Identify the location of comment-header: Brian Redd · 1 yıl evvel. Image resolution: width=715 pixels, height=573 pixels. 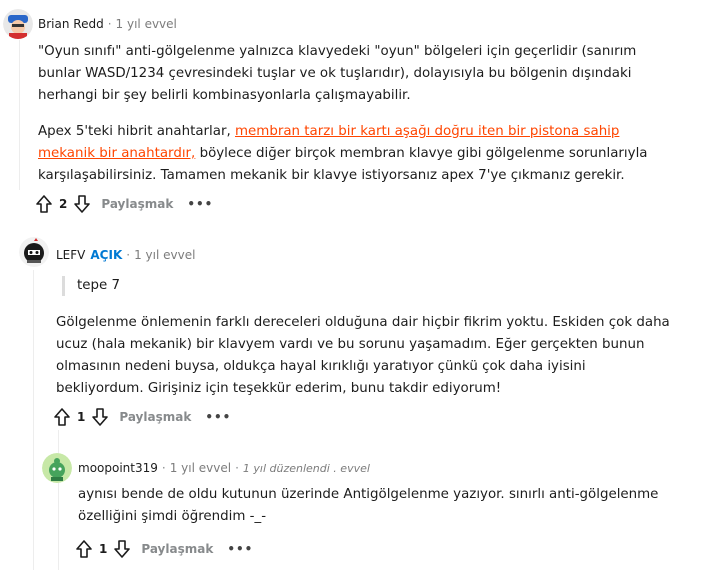
(107, 24).